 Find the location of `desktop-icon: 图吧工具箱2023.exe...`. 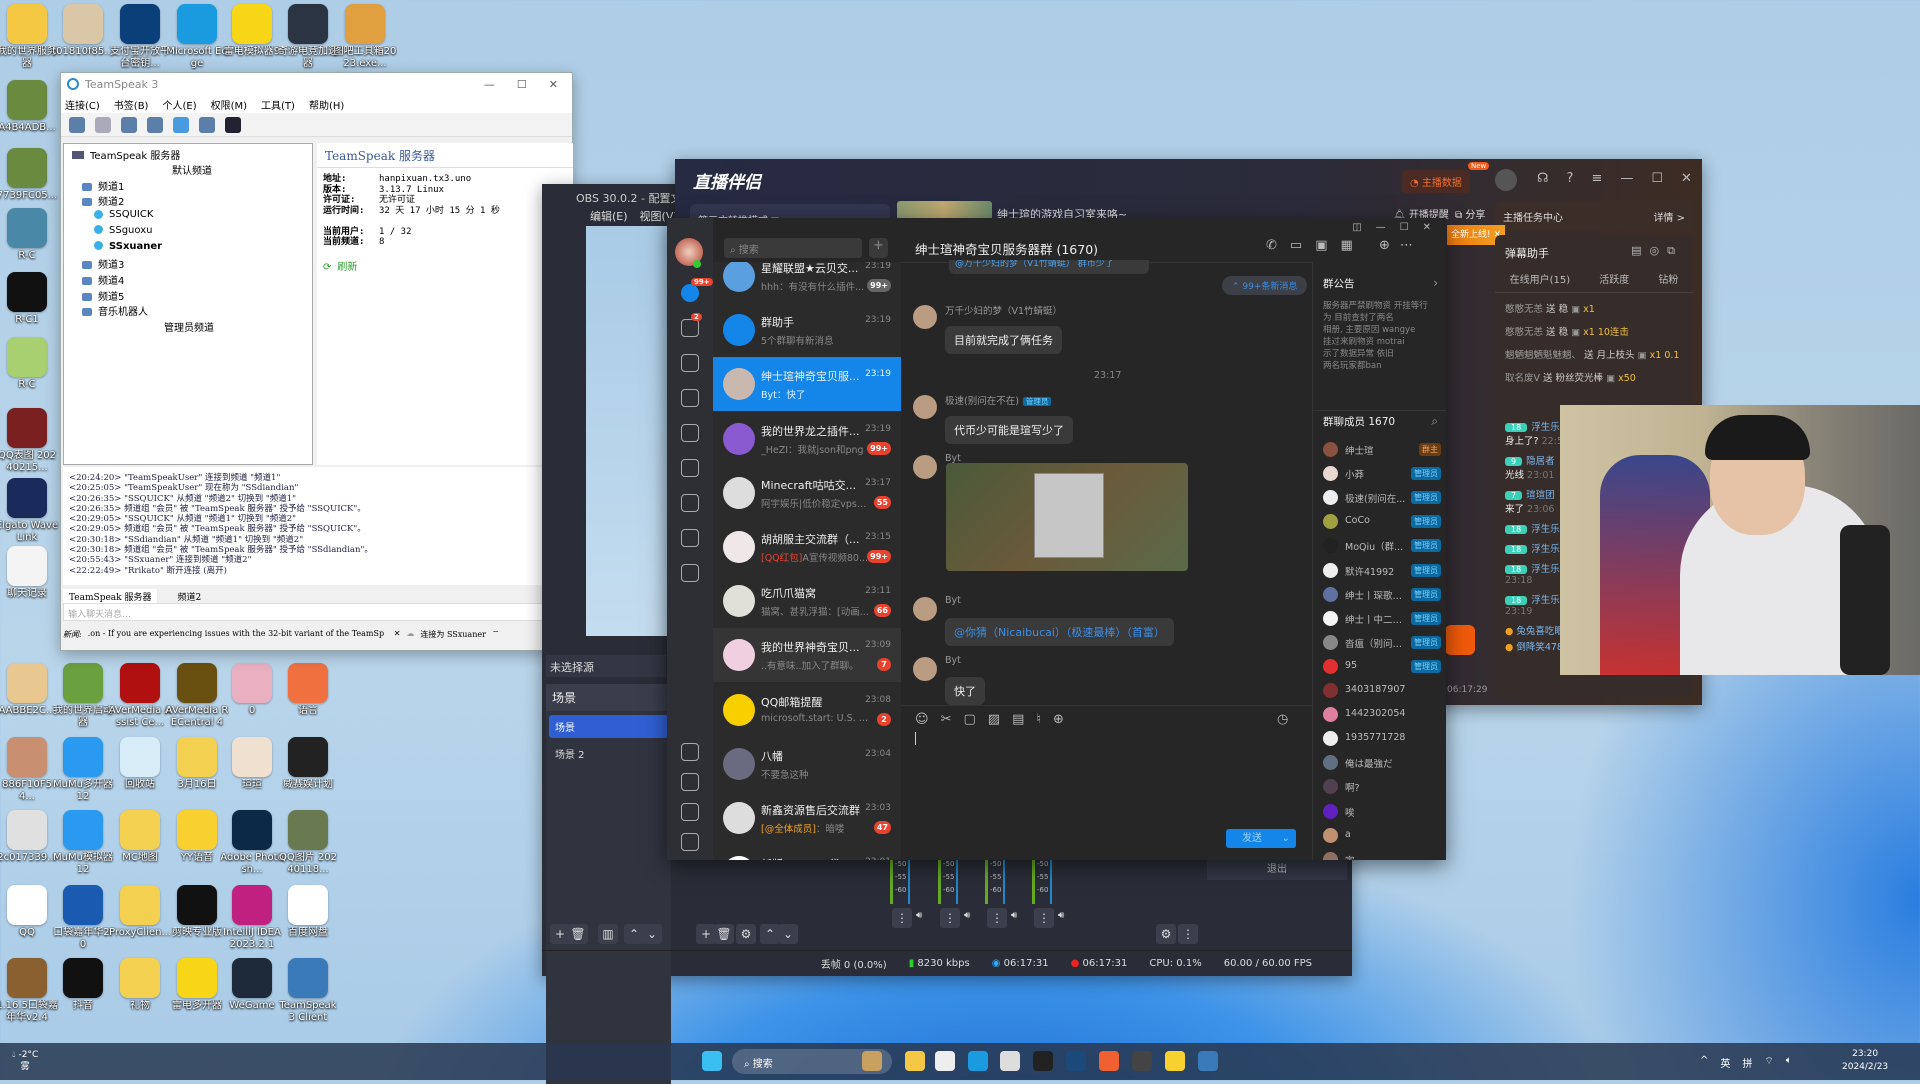

desktop-icon: 图吧工具箱2023.exe... is located at coordinates (365, 37).